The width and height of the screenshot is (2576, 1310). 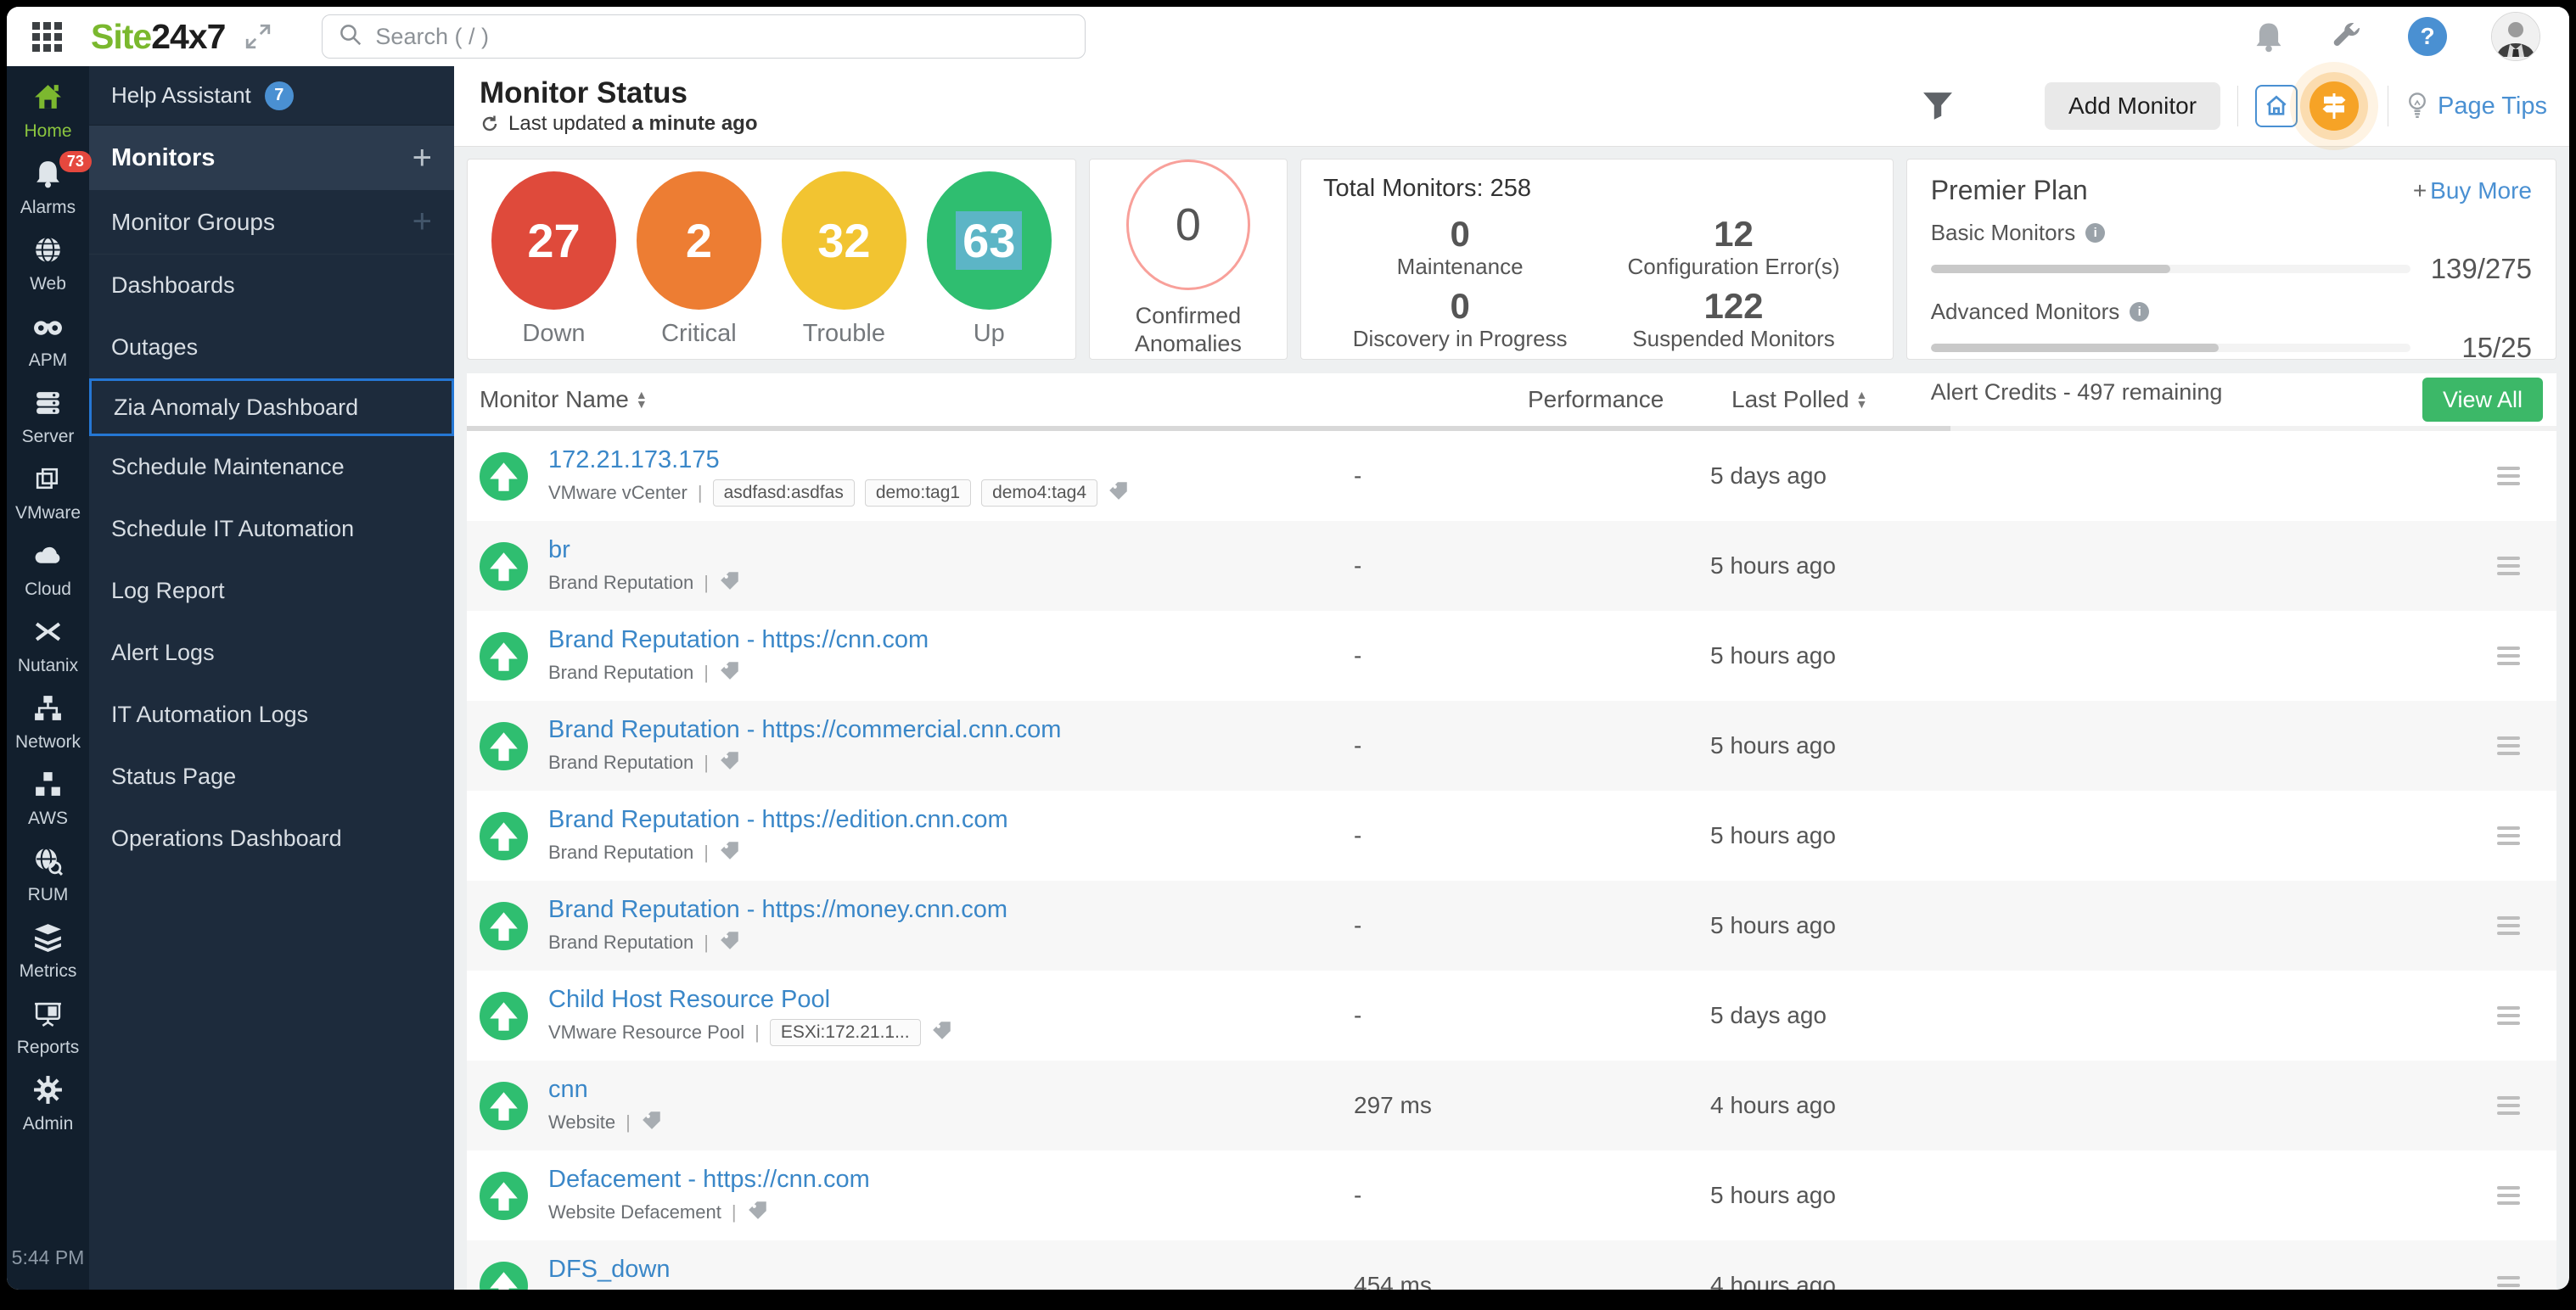 I want to click on avatar, so click(x=2515, y=37).